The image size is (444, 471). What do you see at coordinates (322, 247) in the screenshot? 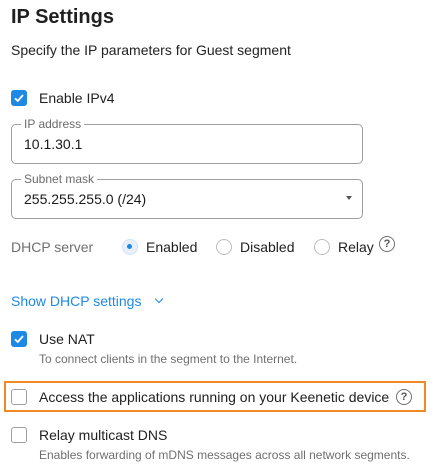
I see `dhcp-relay-radio` at bounding box center [322, 247].